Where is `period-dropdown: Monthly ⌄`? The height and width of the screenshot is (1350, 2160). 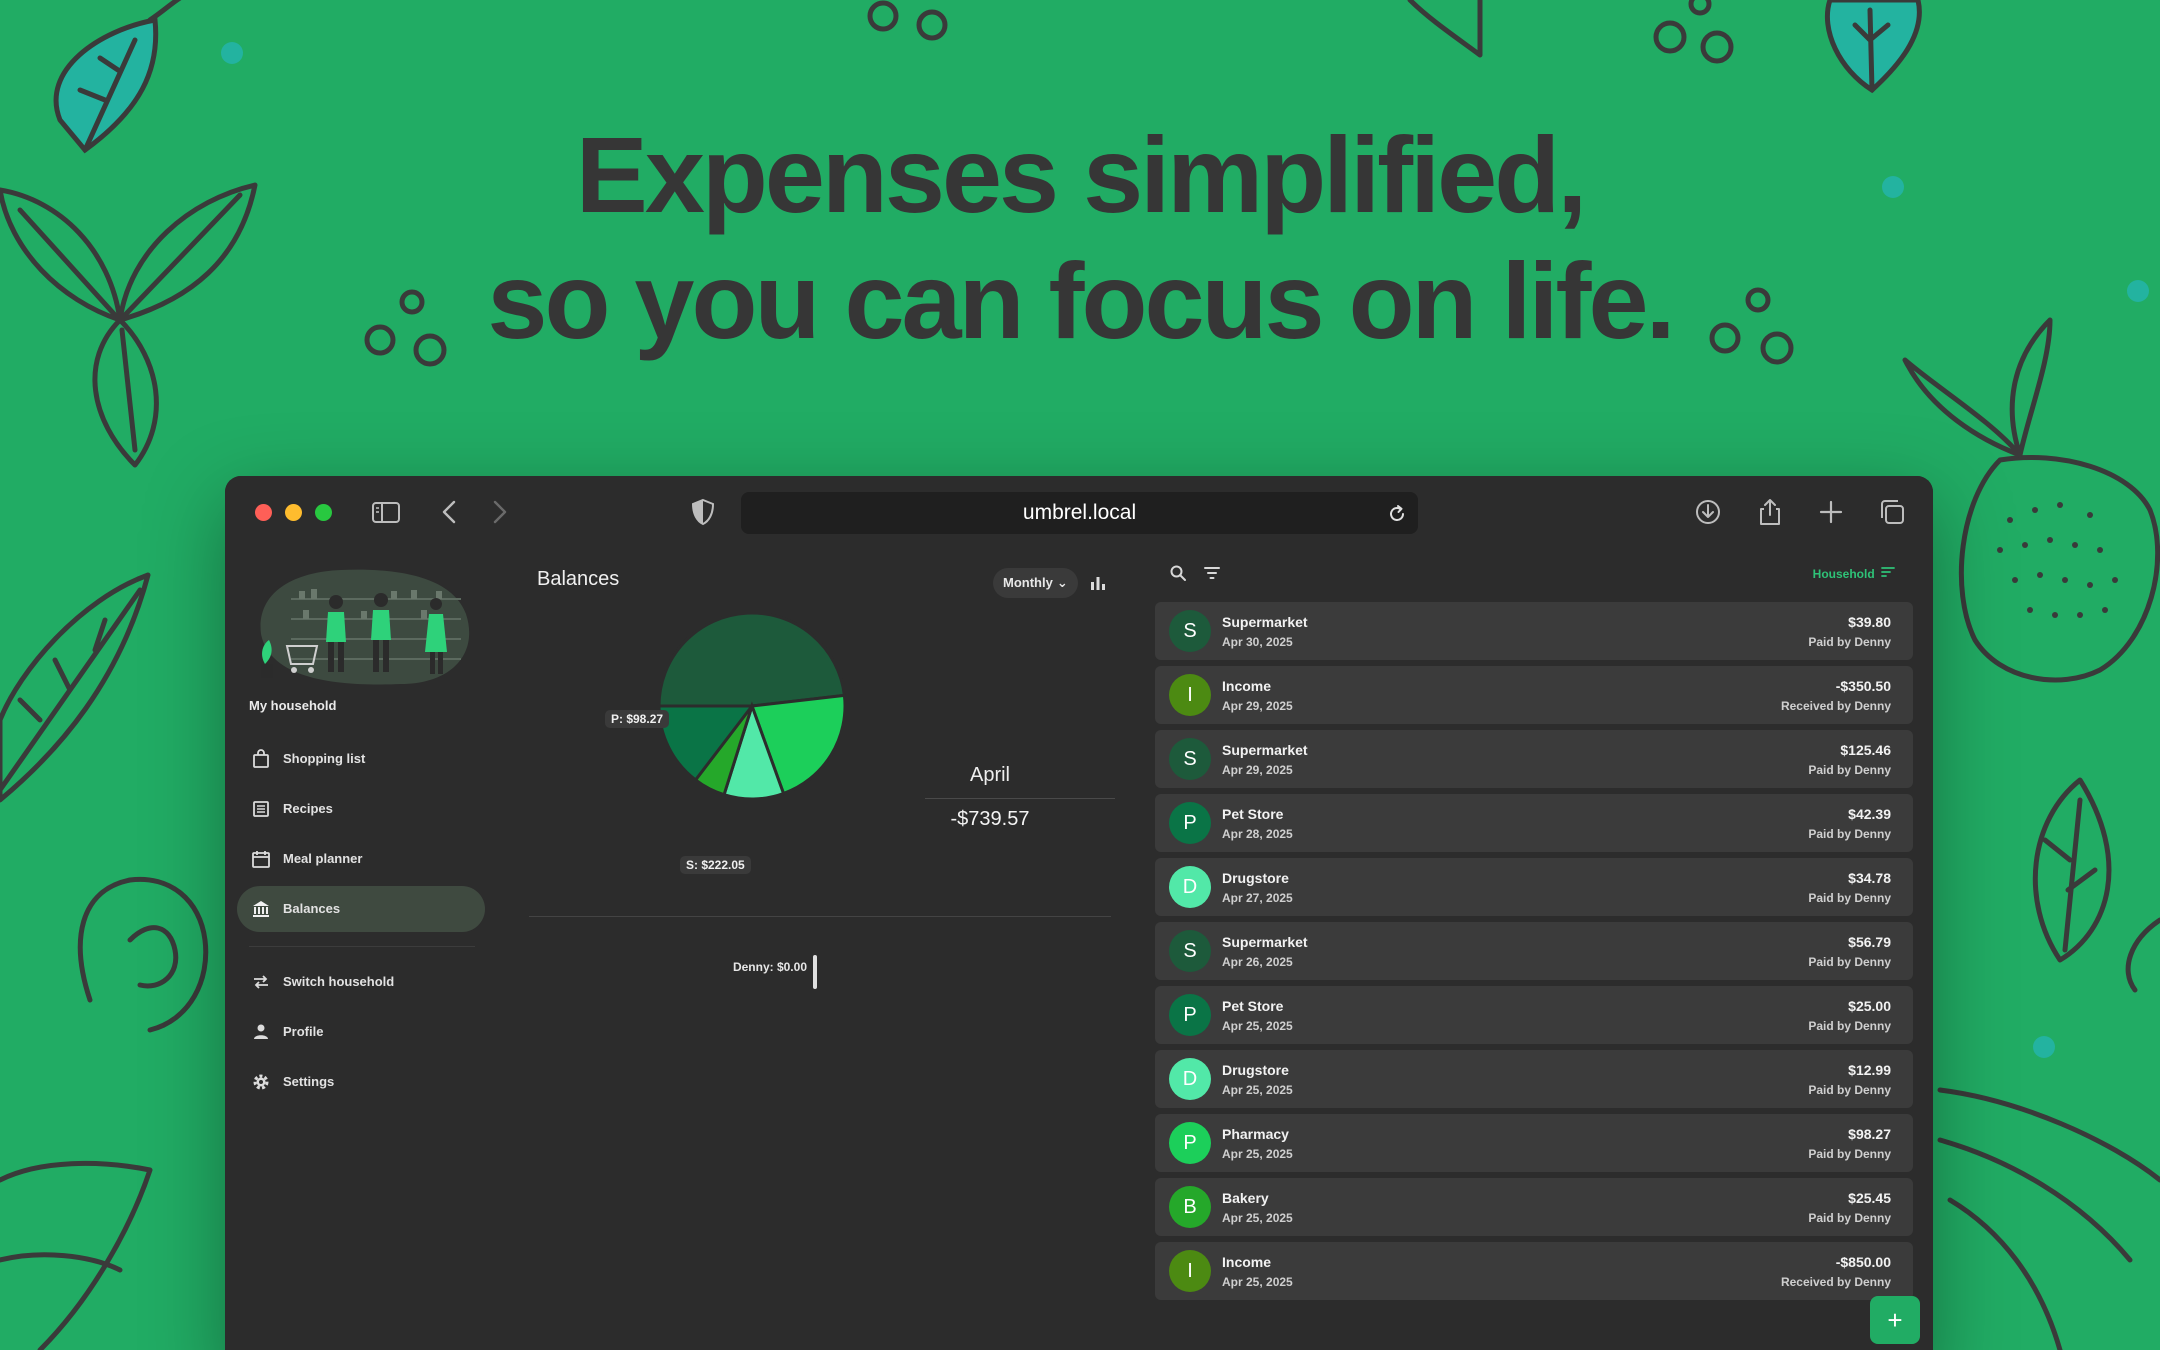
period-dropdown: Monthly ⌄ is located at coordinates (1035, 583).